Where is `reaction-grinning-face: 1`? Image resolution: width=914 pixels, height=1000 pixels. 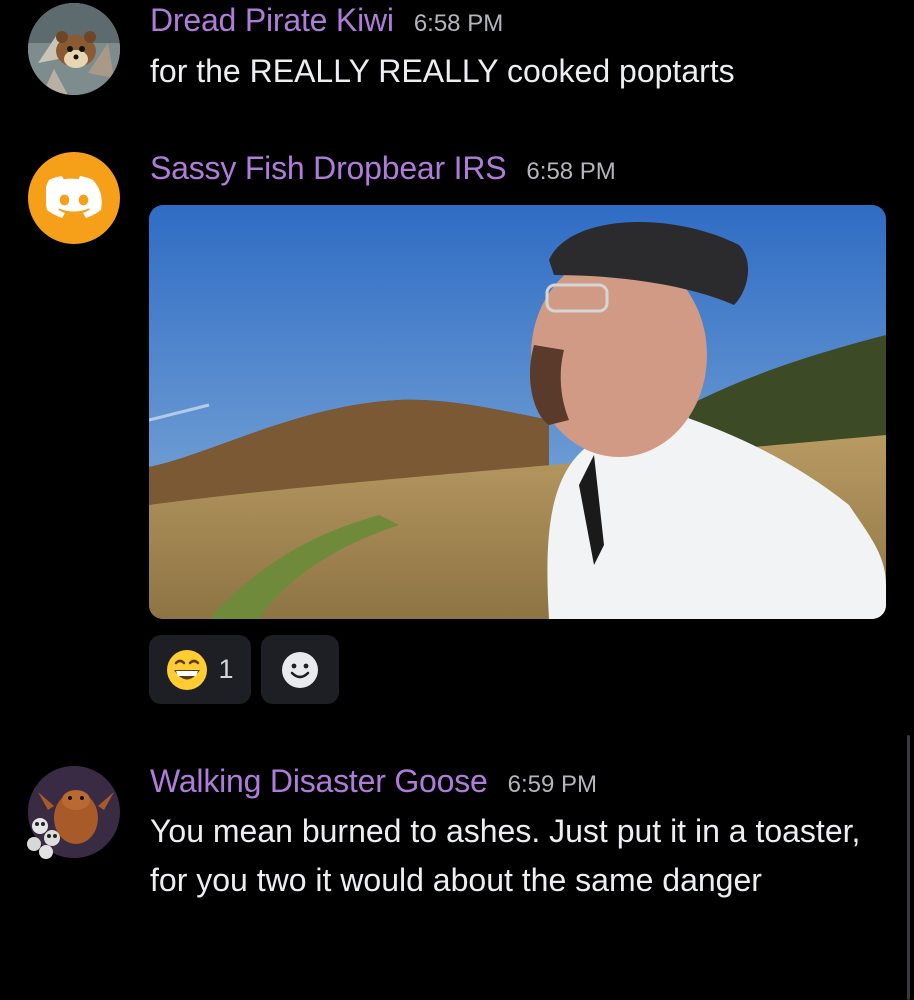
reaction-grinning-face: 1 is located at coordinates (200, 669).